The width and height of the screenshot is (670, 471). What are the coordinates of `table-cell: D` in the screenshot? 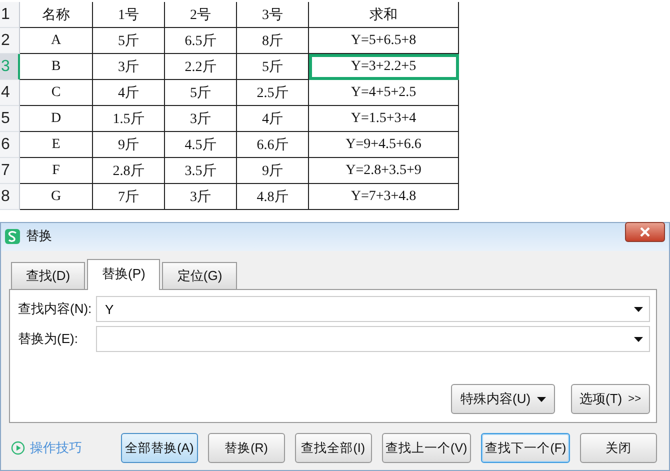 It's located at (56, 119).